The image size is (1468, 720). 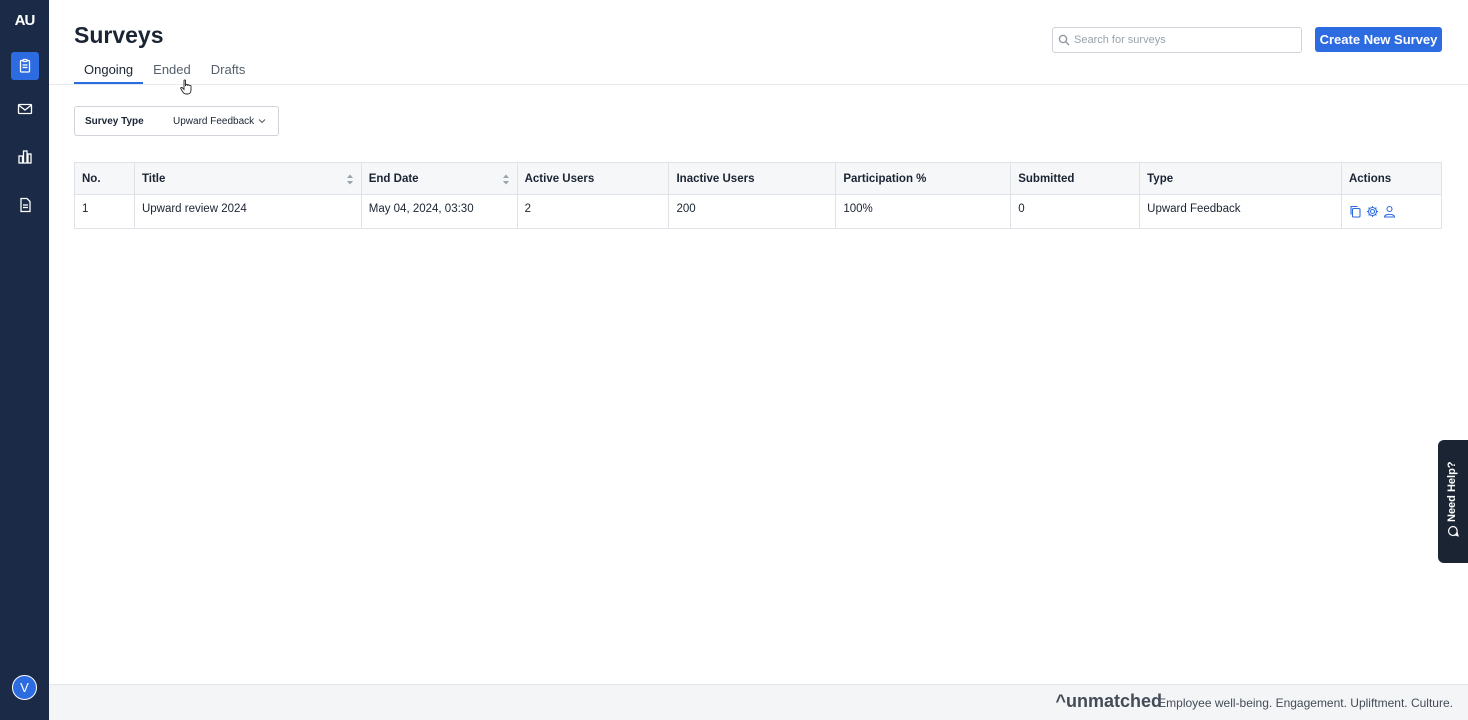 I want to click on need-help-button: Need Help?, so click(x=1453, y=501).